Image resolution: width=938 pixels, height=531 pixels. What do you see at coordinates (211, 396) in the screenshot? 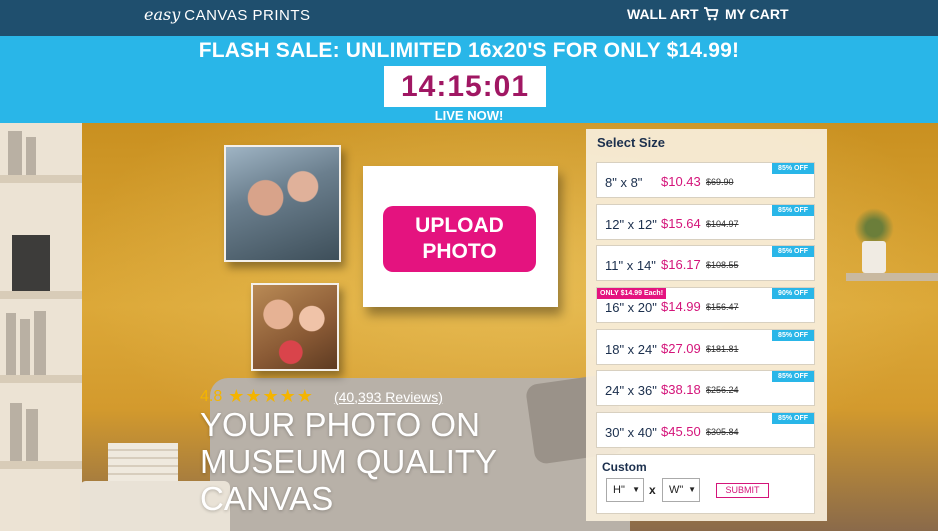
I see `rating-score: 4.8` at bounding box center [211, 396].